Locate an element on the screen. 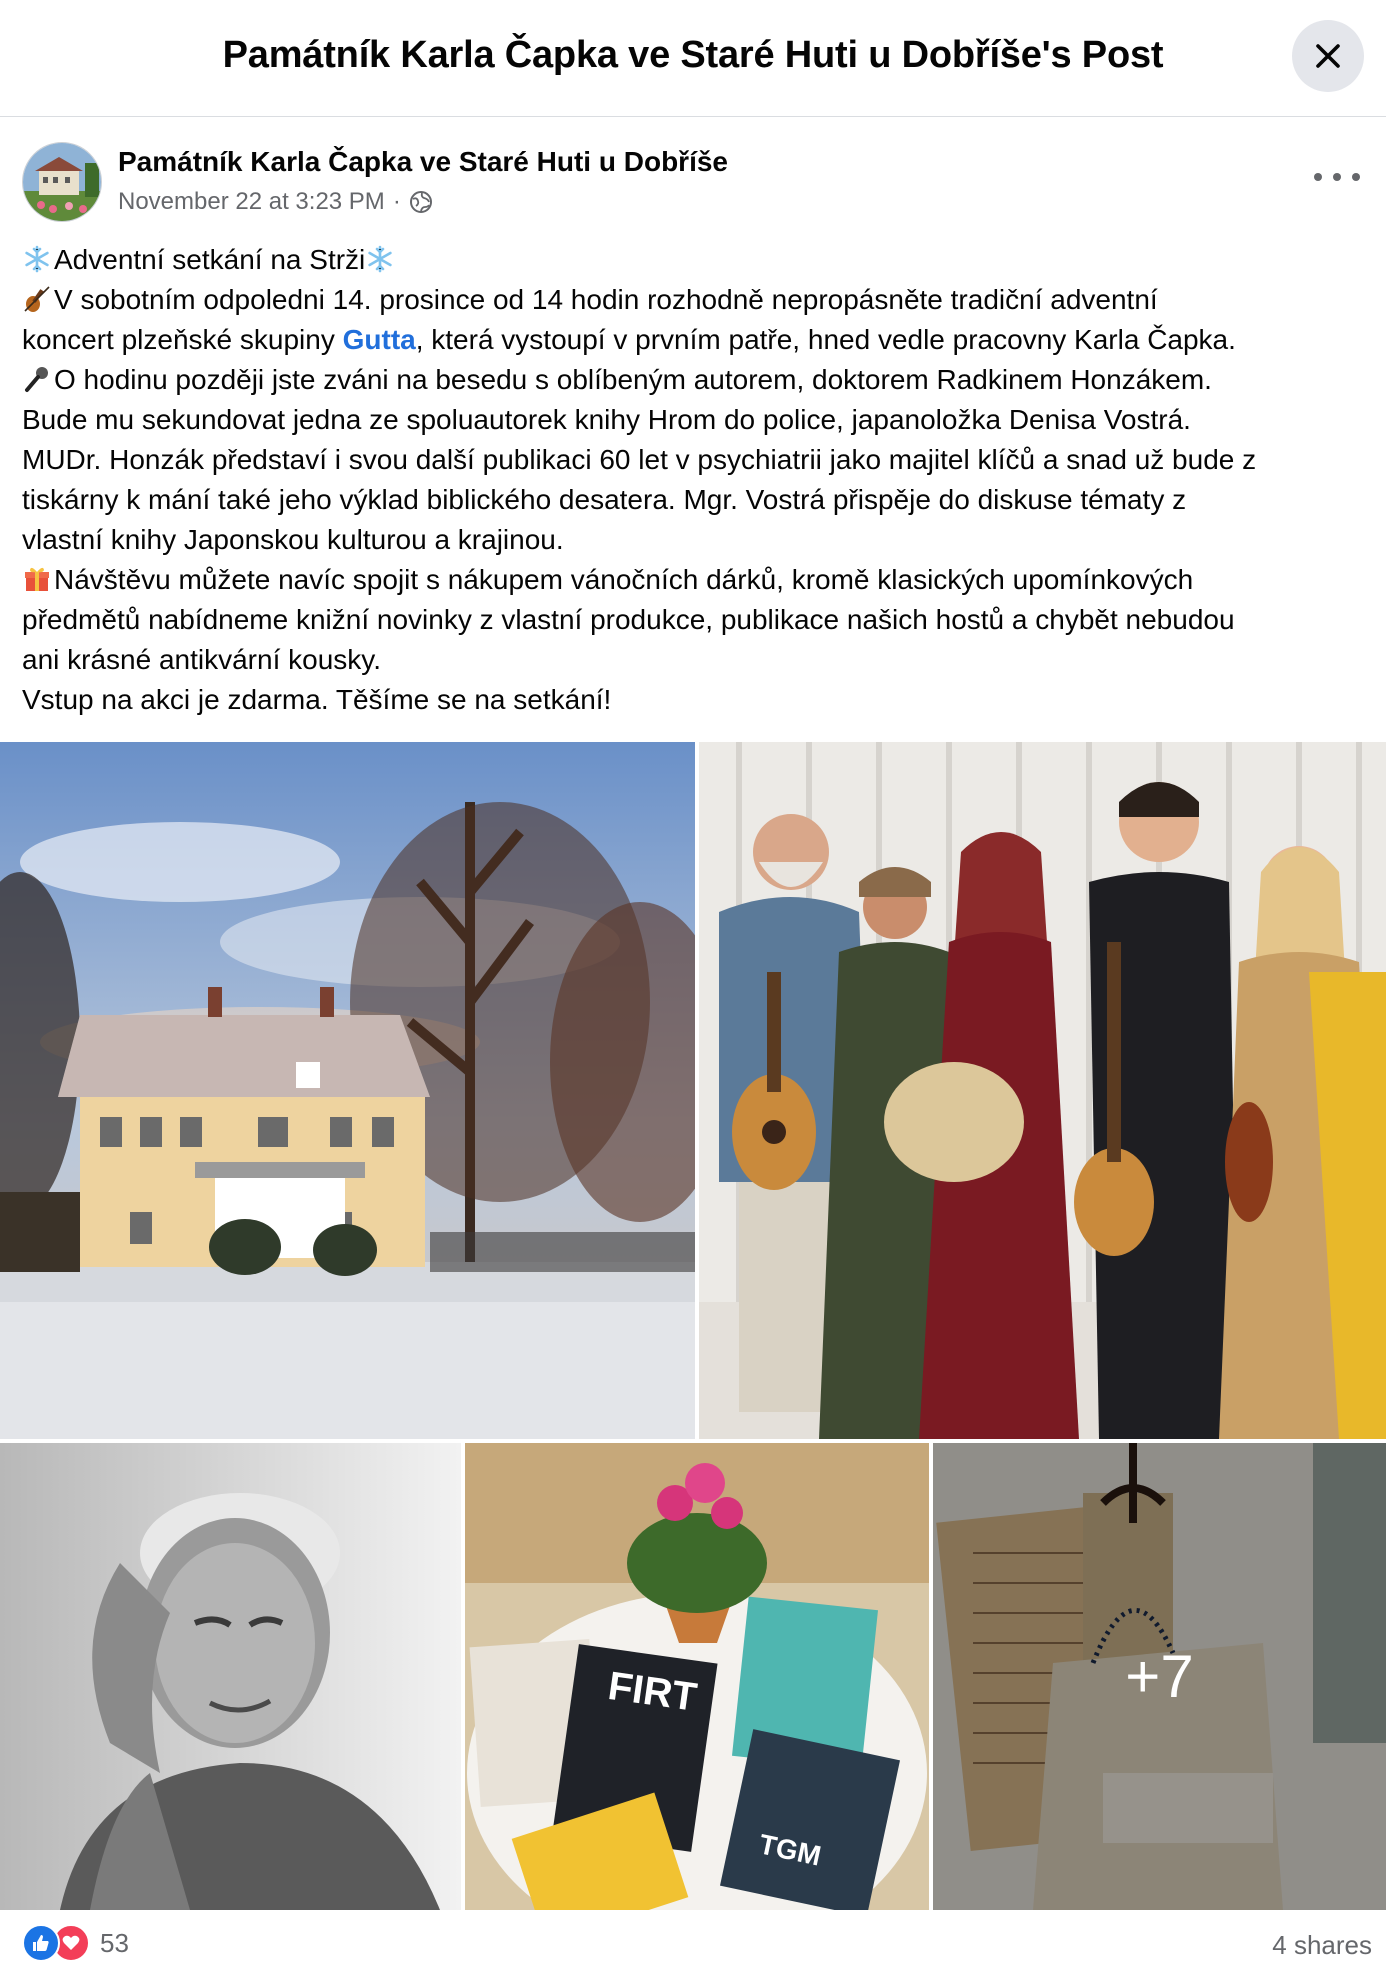 The width and height of the screenshot is (1386, 1982). shares-count: 4 shares is located at coordinates (1322, 1945).